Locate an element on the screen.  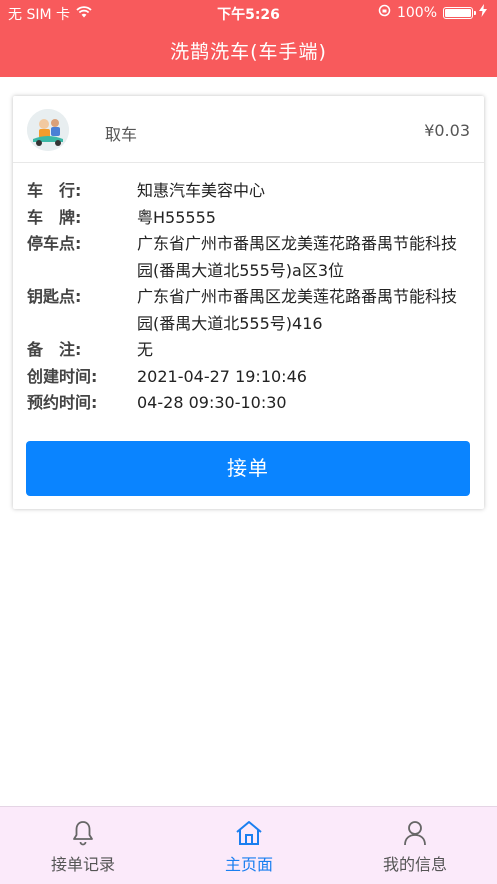
battery-icon is located at coordinates (459, 12).